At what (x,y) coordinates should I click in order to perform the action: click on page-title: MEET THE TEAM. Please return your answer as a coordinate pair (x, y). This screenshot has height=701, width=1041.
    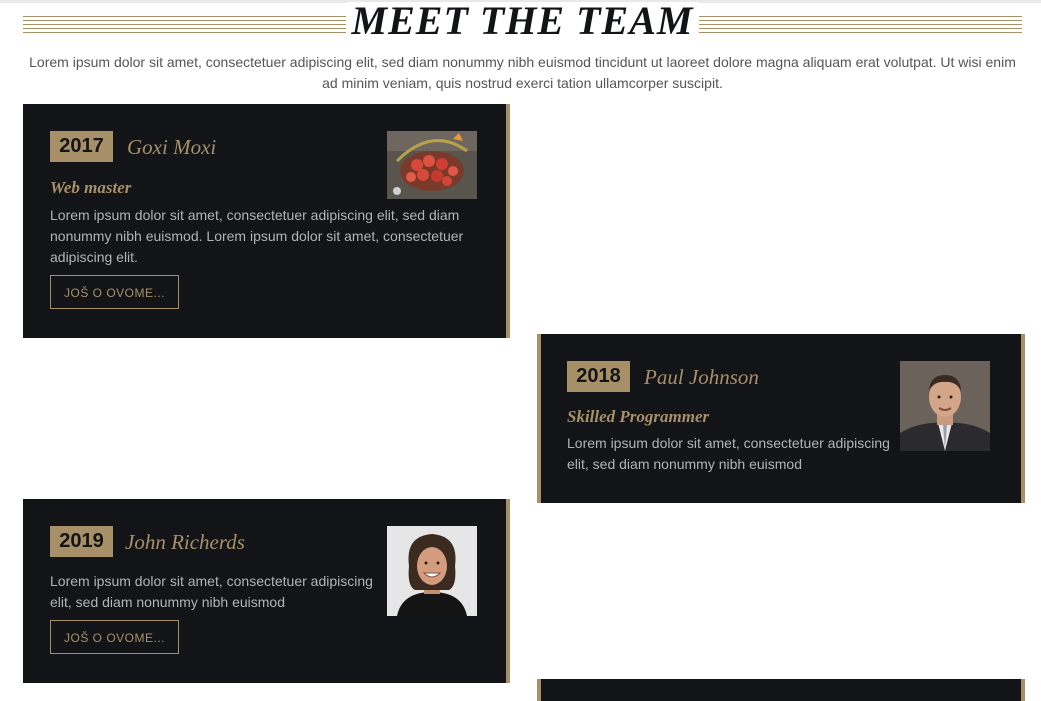
    Looking at the image, I should click on (522, 21).